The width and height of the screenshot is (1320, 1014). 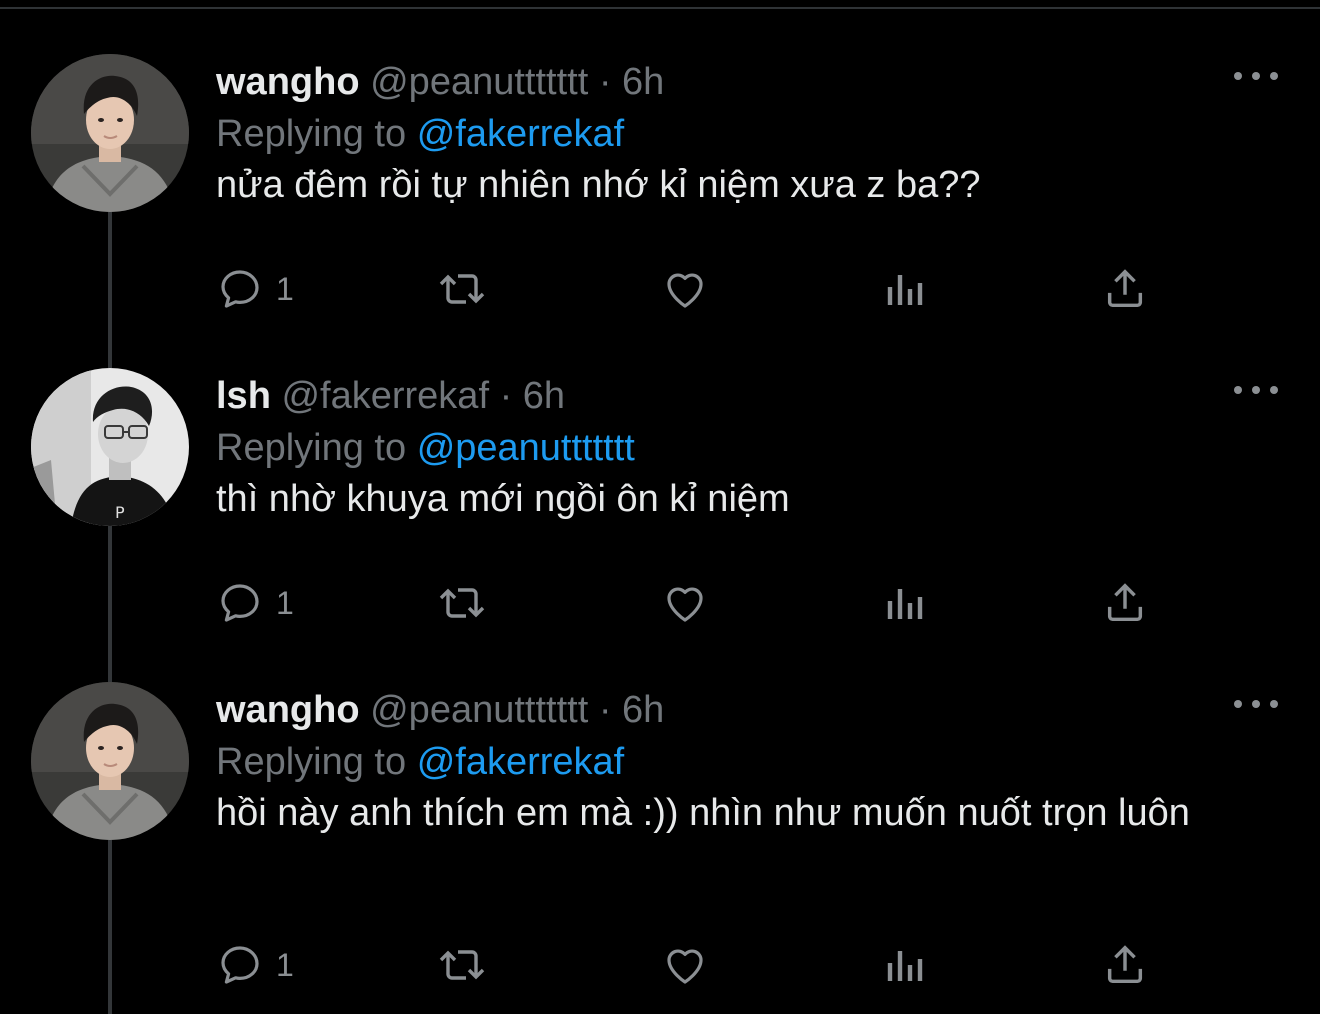 I want to click on mention-link: @peanuttttttt, so click(x=526, y=448).